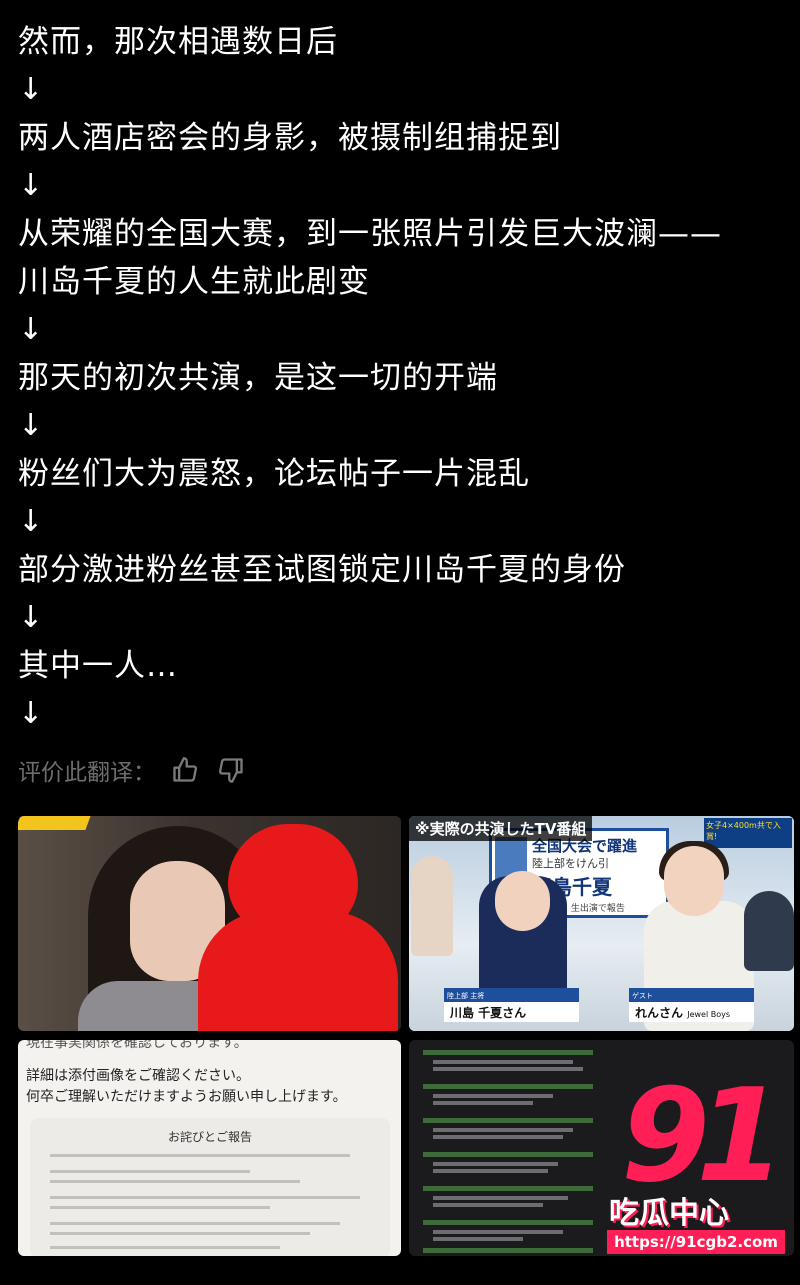 Image resolution: width=800 pixels, height=1285 pixels. I want to click on drama-still-image, so click(209, 923).